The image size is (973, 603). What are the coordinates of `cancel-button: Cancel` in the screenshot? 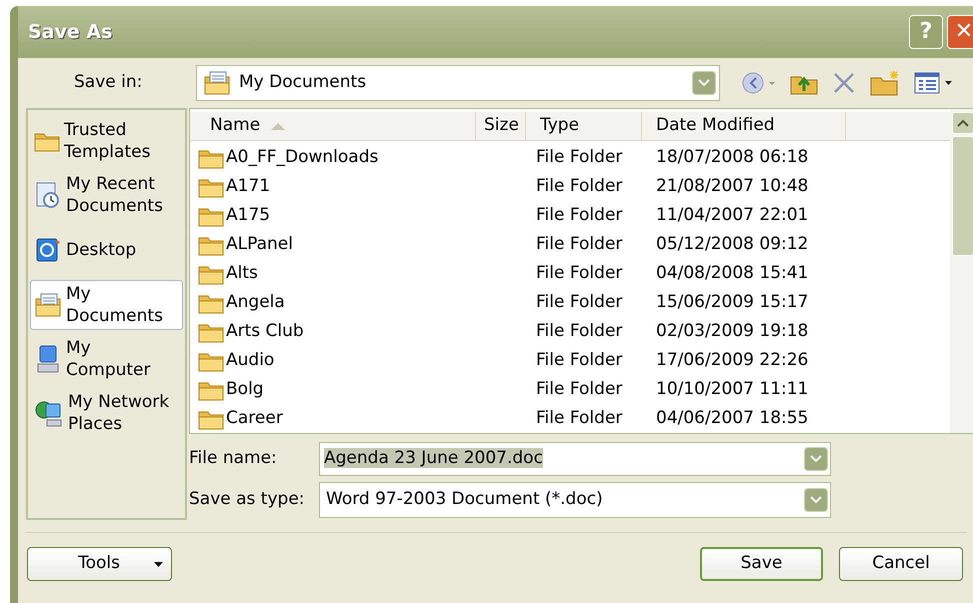 It's located at (901, 564).